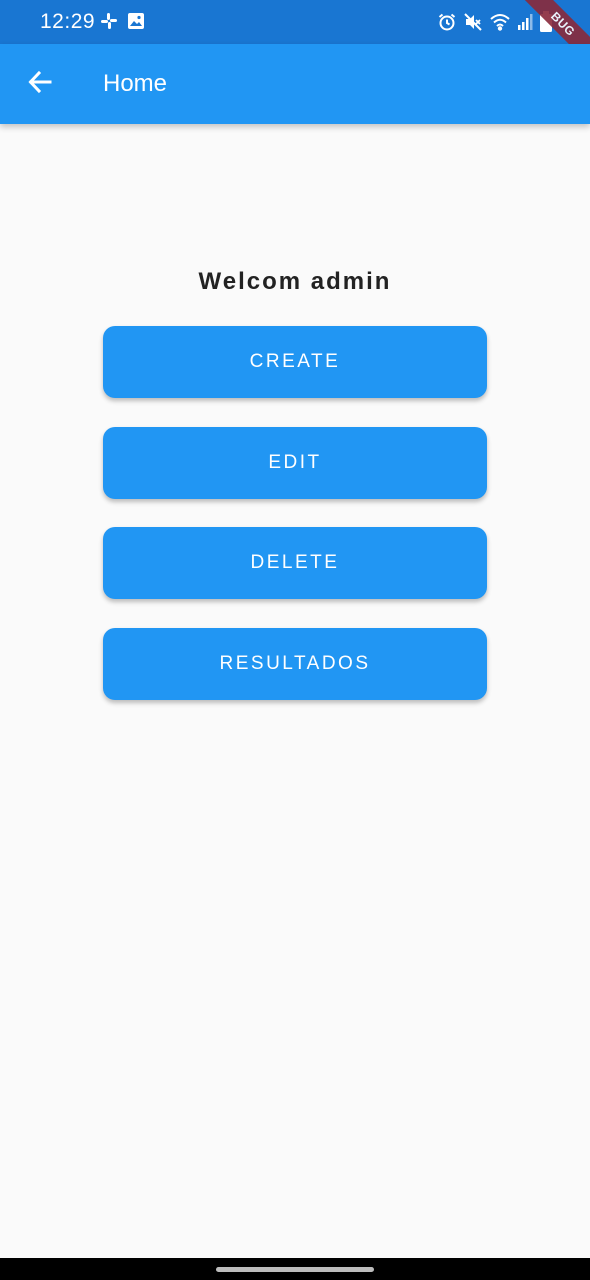 The width and height of the screenshot is (590, 1280). Describe the element at coordinates (447, 22) in the screenshot. I see `alarm-icon` at that location.